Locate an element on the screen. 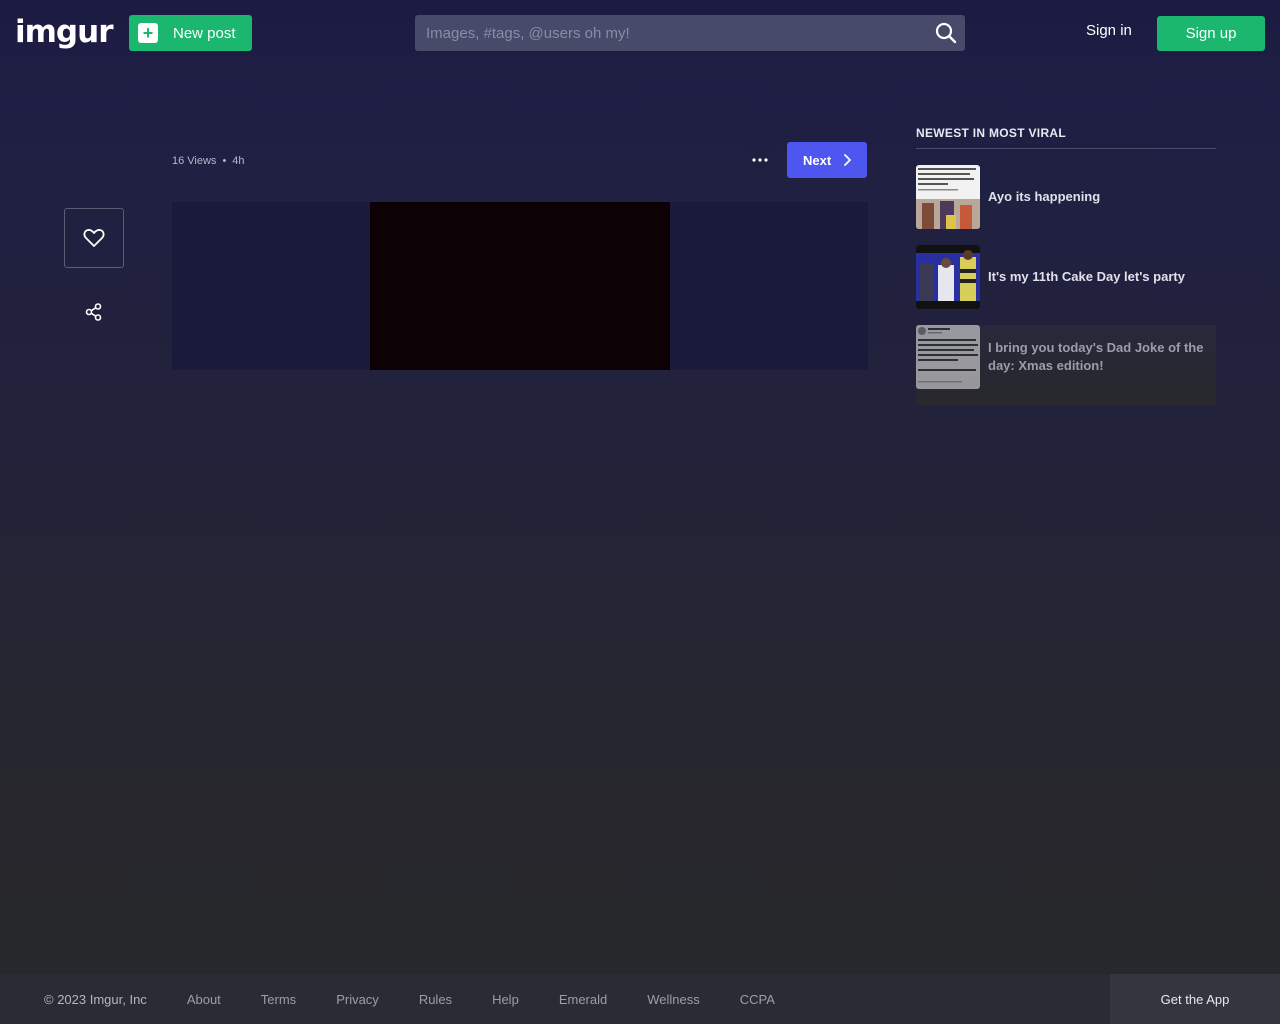 This screenshot has height=1024, width=1280. imgur-logo: imgur is located at coordinates (64, 32).